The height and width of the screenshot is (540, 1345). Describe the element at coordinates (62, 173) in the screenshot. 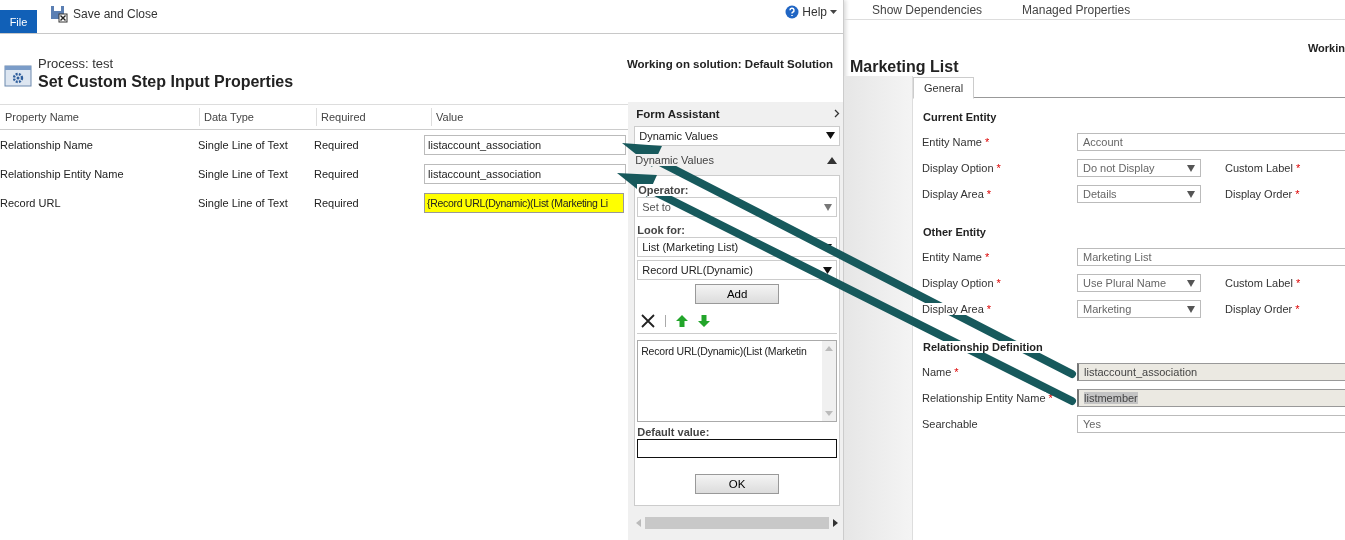

I see `table-cell-text: Relationship Entity Name` at that location.